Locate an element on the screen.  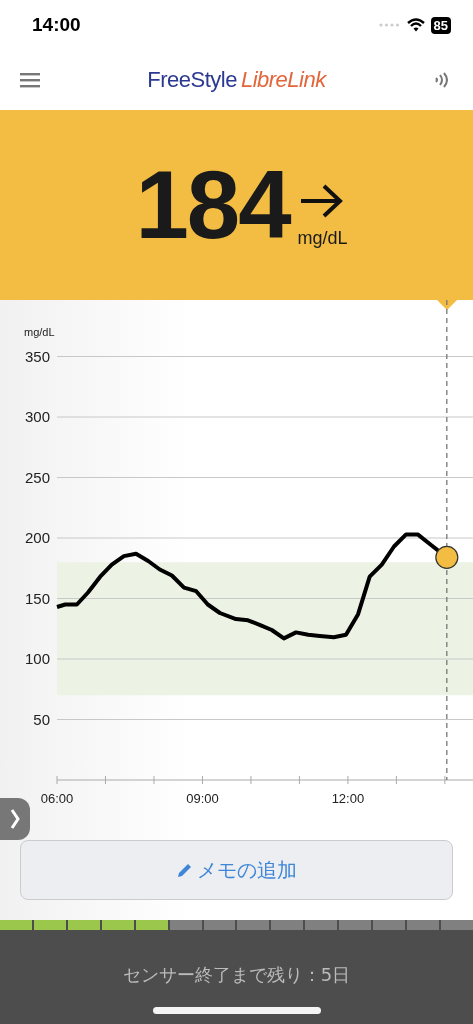
battery-level: 85 is located at coordinates (440, 25).